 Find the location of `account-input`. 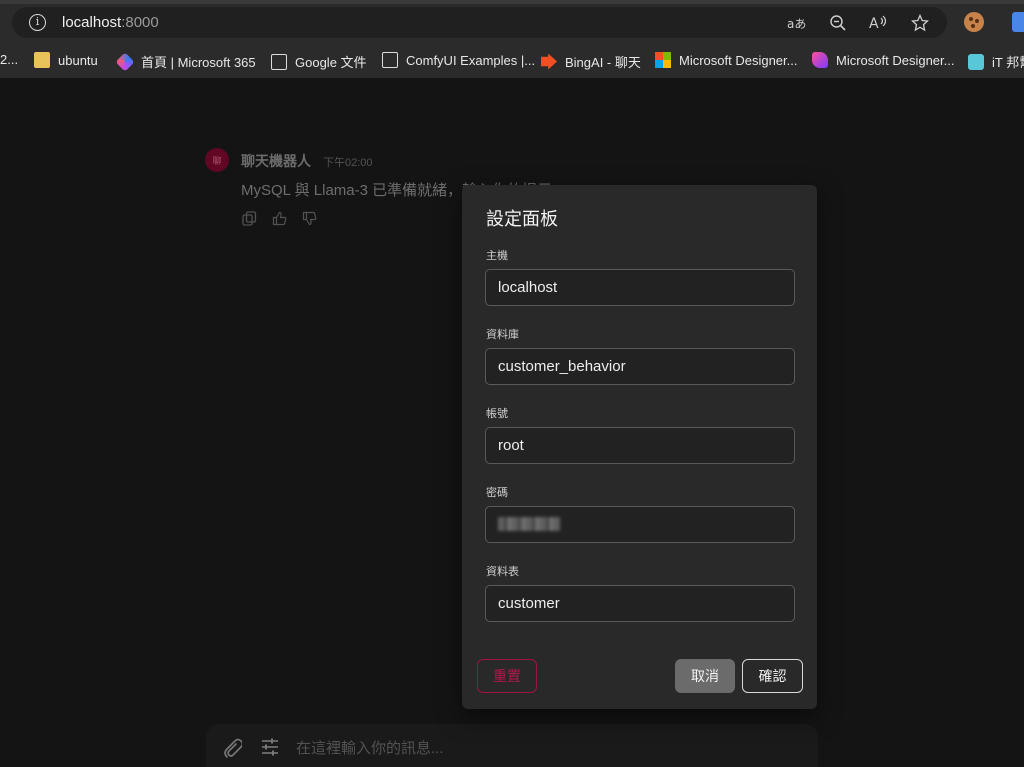

account-input is located at coordinates (640, 445).